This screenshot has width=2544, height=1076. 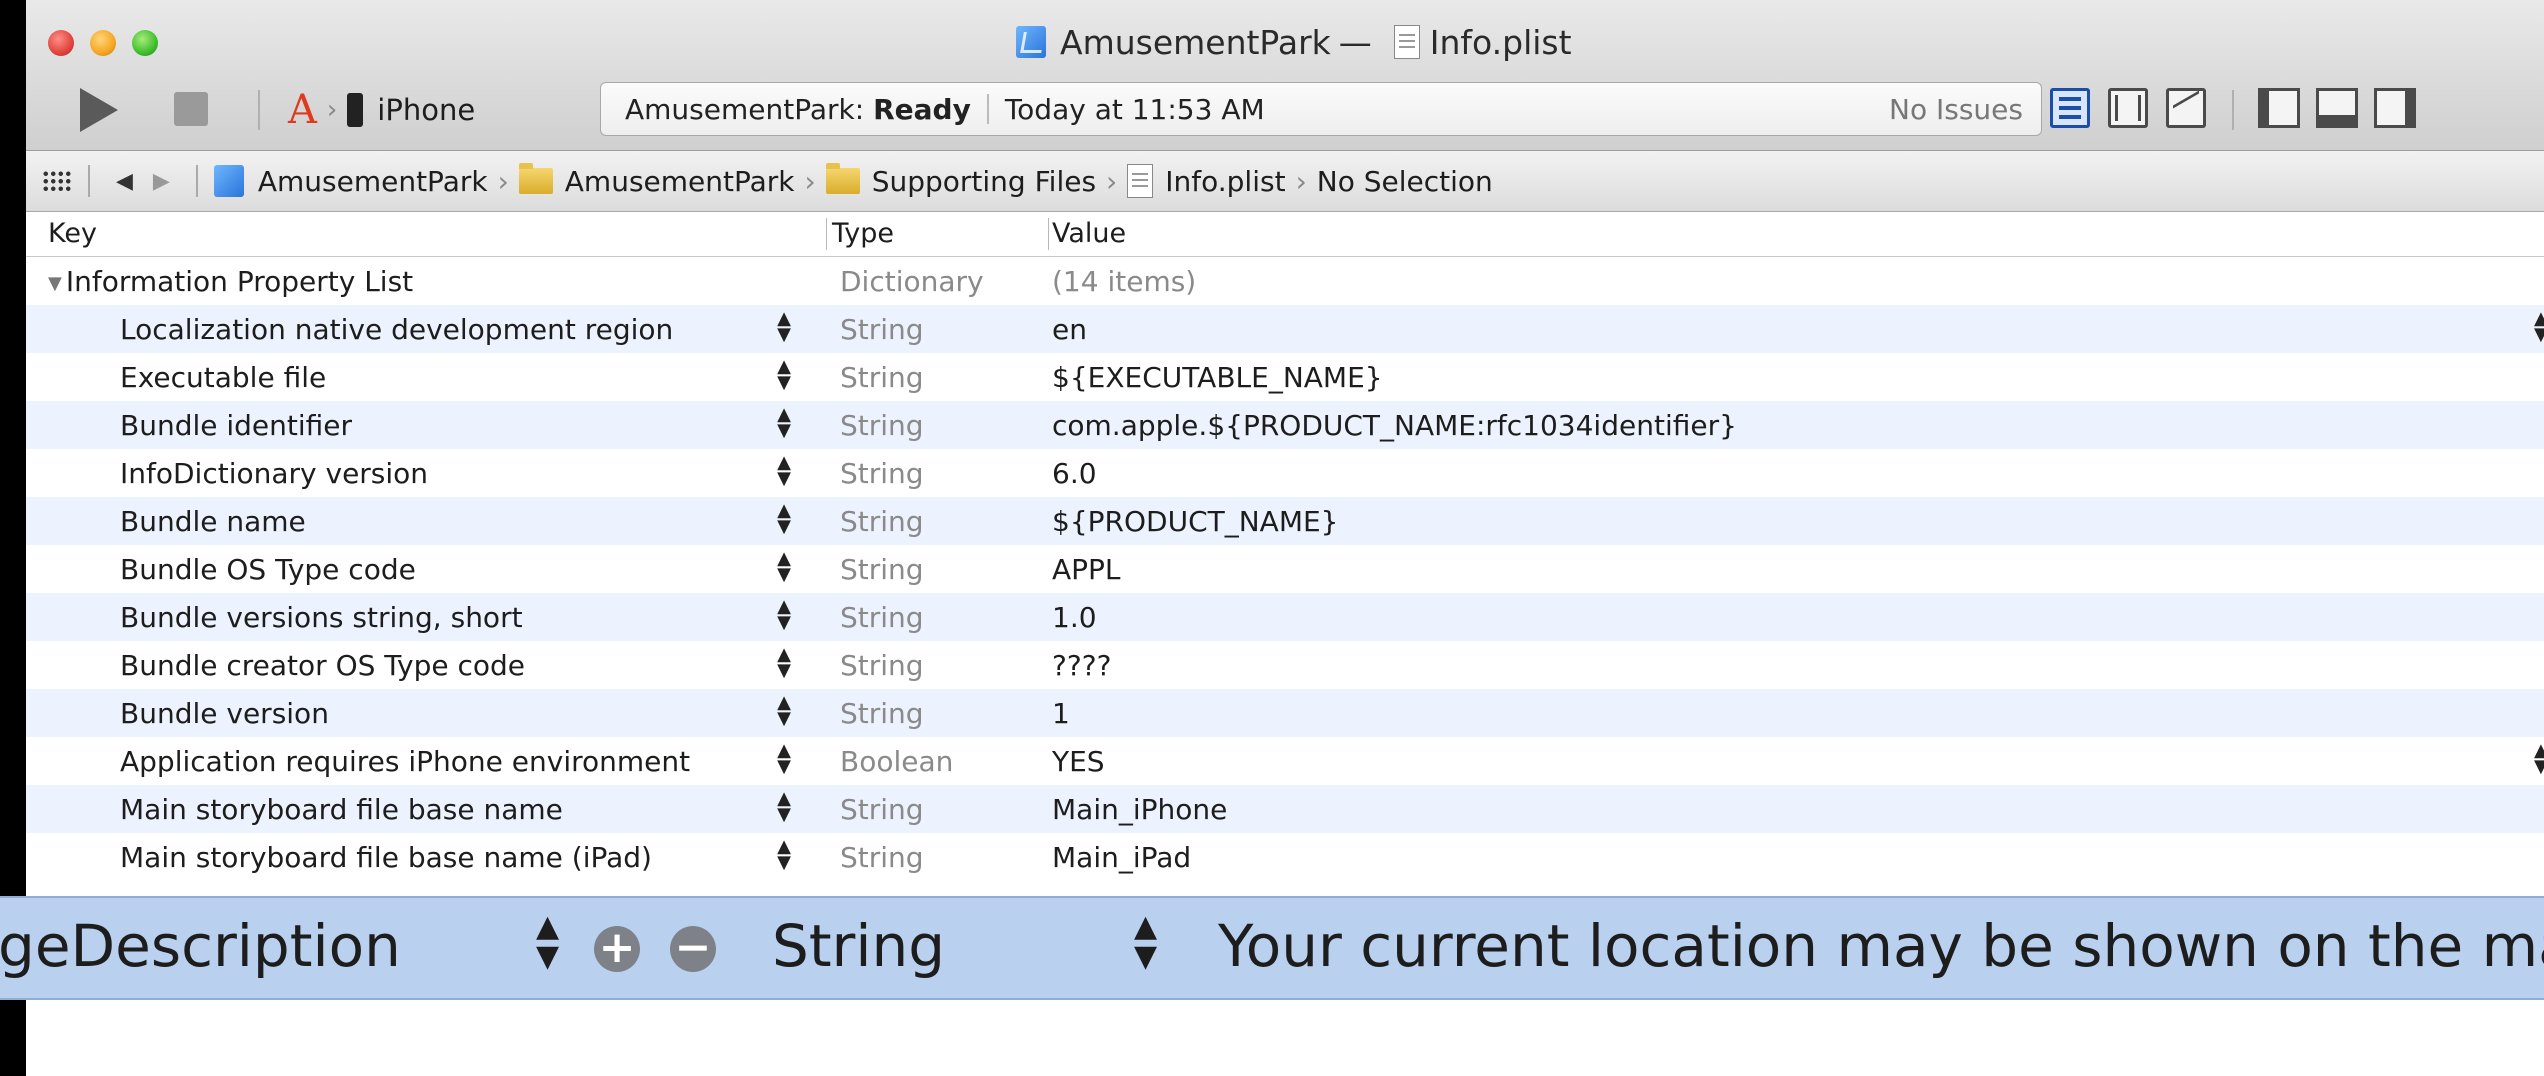 What do you see at coordinates (2128, 108) in the screenshot?
I see `assistant-editor-button` at bounding box center [2128, 108].